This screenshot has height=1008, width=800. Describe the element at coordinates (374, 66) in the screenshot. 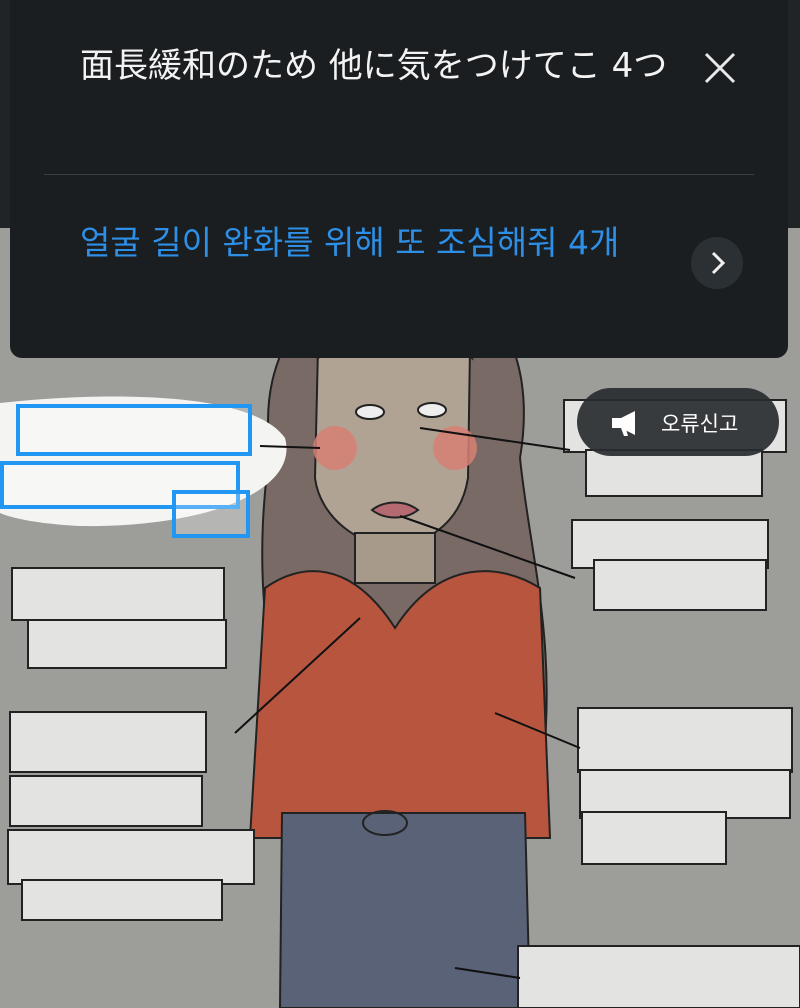

I see `original-text: 面長緩和のため 他に気をつけてこ 4つ` at that location.